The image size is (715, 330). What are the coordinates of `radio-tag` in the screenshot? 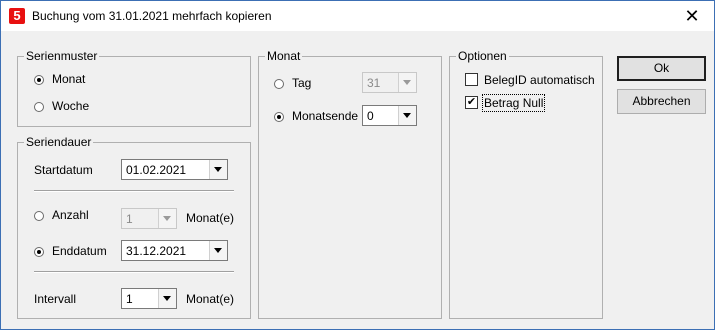 It's located at (279, 84).